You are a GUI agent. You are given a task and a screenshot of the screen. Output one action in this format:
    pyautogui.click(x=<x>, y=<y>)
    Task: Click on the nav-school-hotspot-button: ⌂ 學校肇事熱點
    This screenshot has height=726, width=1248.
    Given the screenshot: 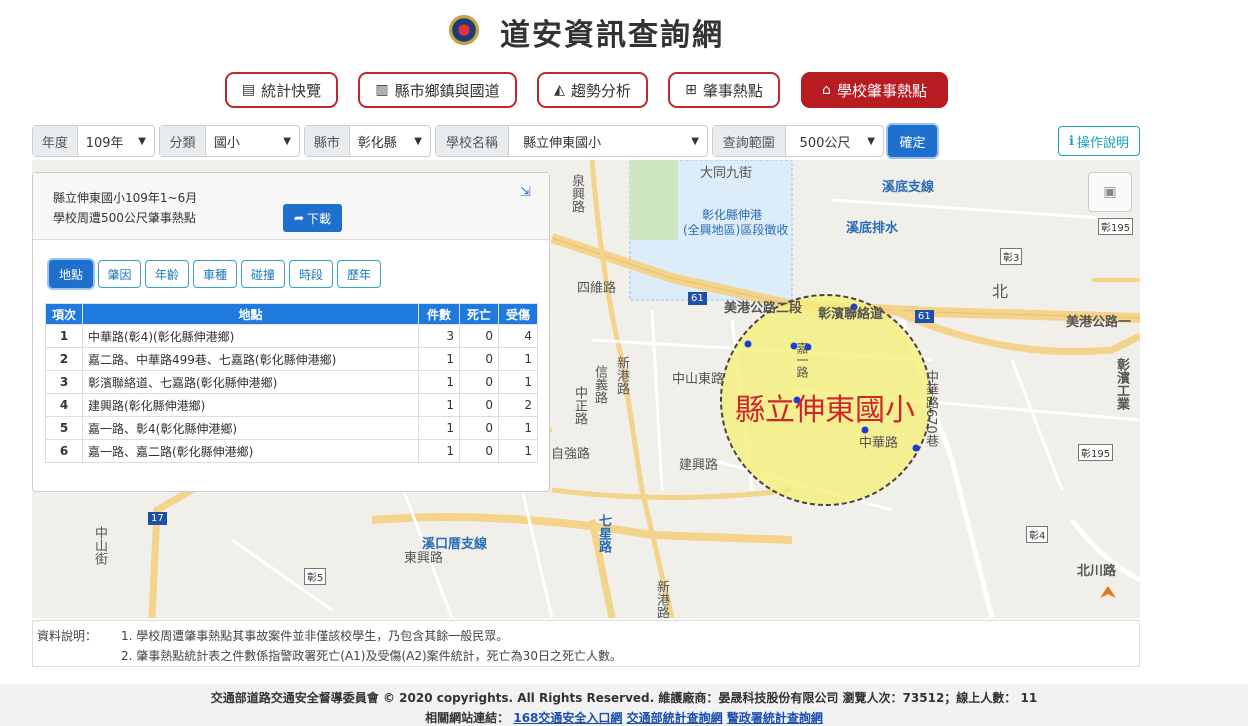 What is the action you would take?
    pyautogui.click(x=874, y=90)
    